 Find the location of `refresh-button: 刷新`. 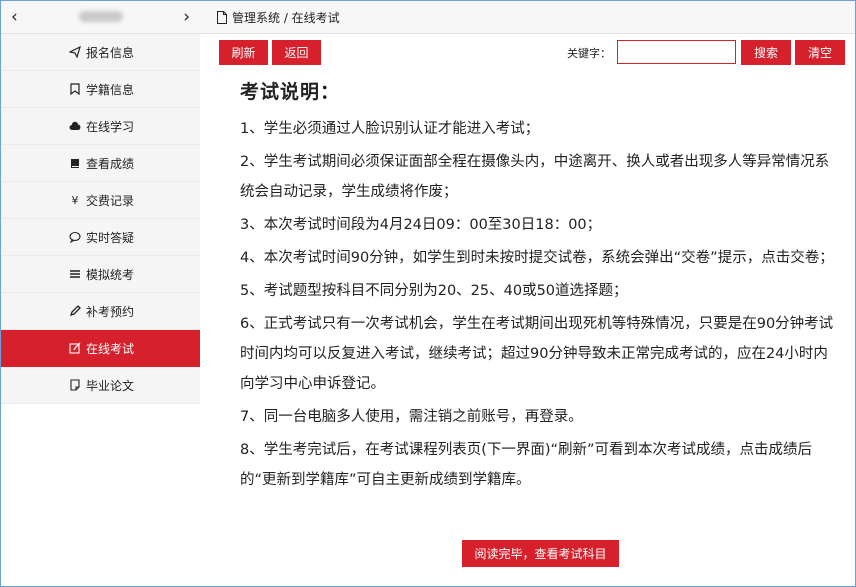

refresh-button: 刷新 is located at coordinates (243, 52).